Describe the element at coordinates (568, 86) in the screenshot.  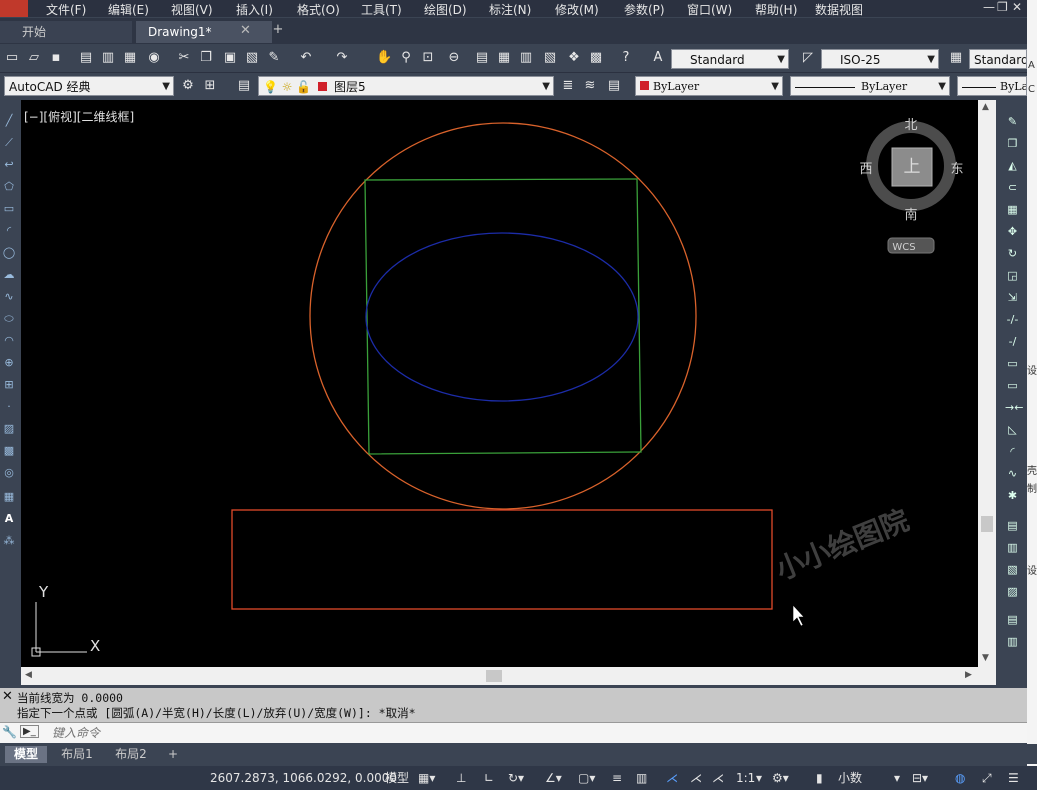
I see `make-current-layer-icon: ≣` at that location.